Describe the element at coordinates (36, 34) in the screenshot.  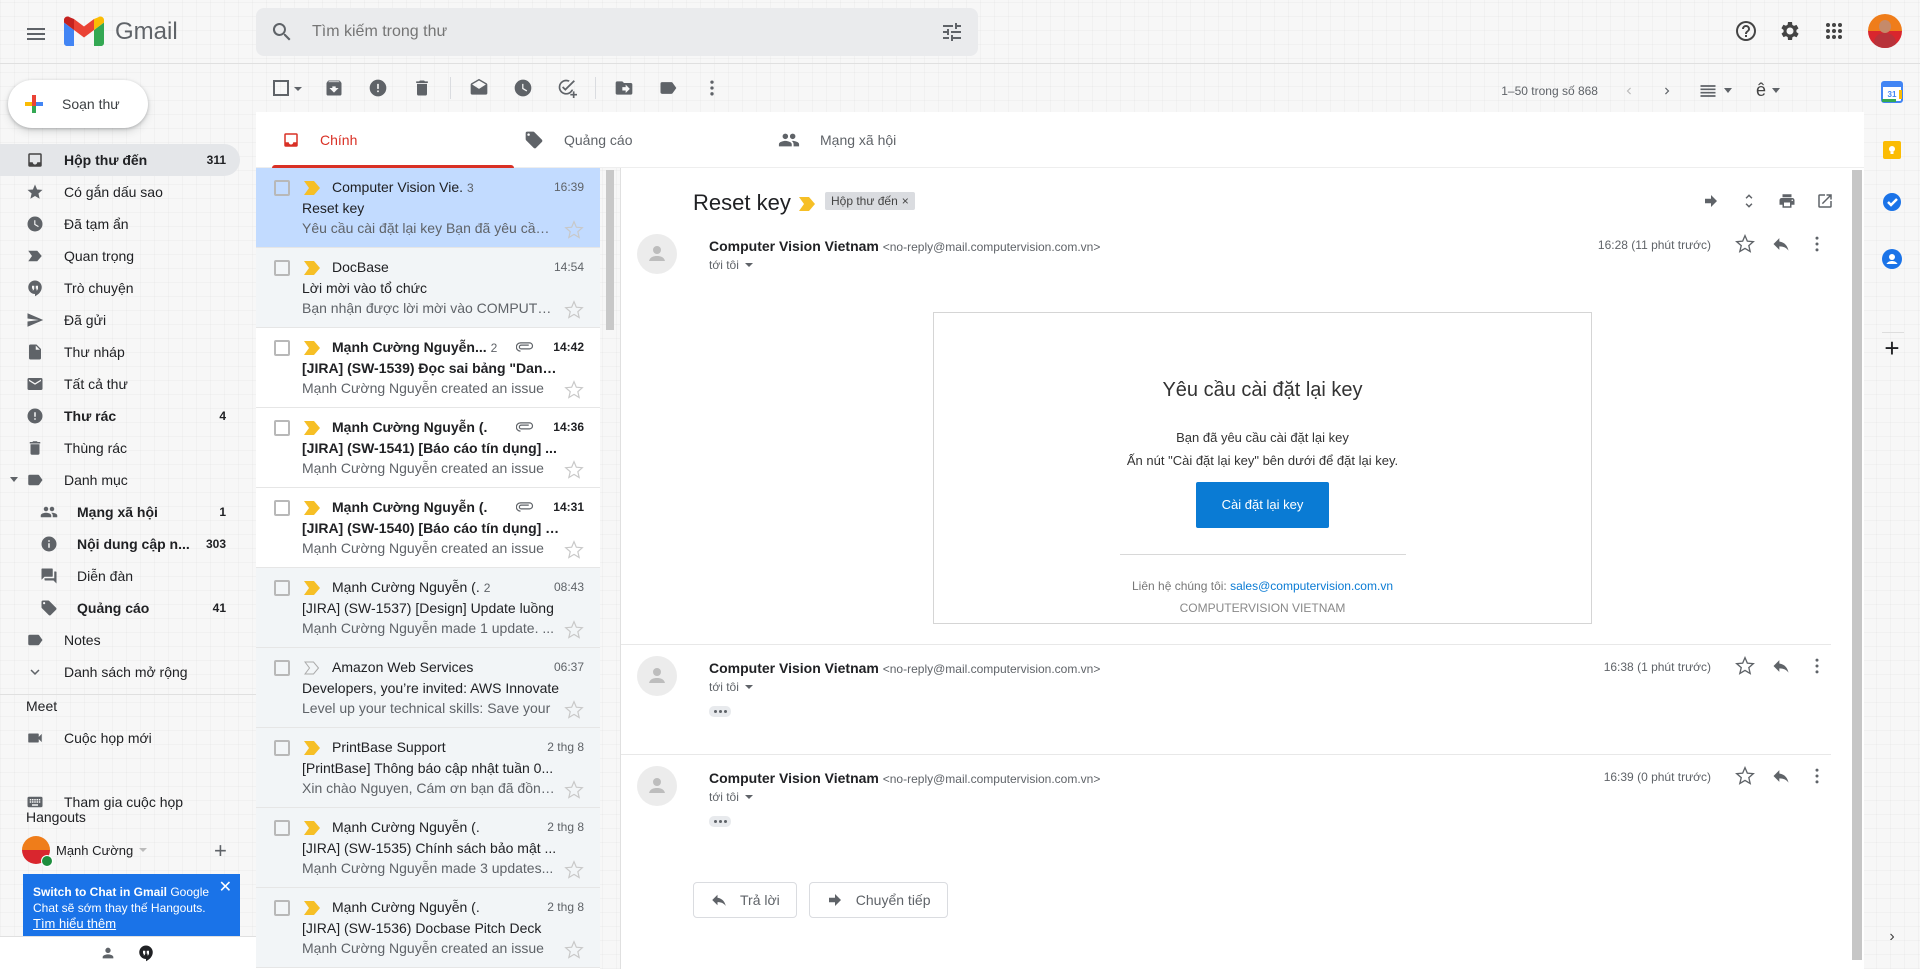
I see `main-menu-button` at that location.